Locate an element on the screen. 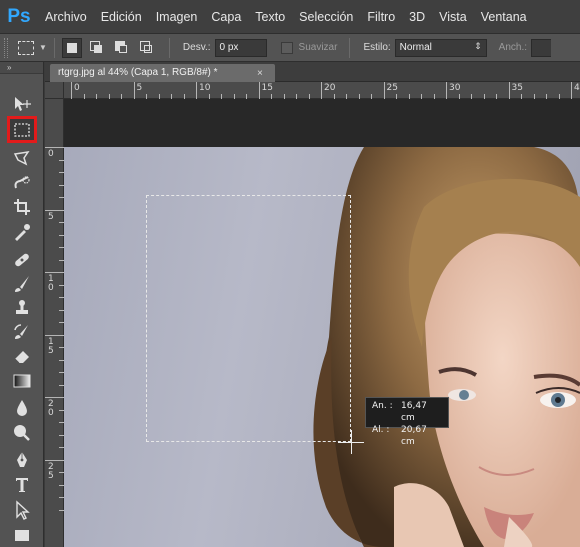  move-icon is located at coordinates (23, 104).